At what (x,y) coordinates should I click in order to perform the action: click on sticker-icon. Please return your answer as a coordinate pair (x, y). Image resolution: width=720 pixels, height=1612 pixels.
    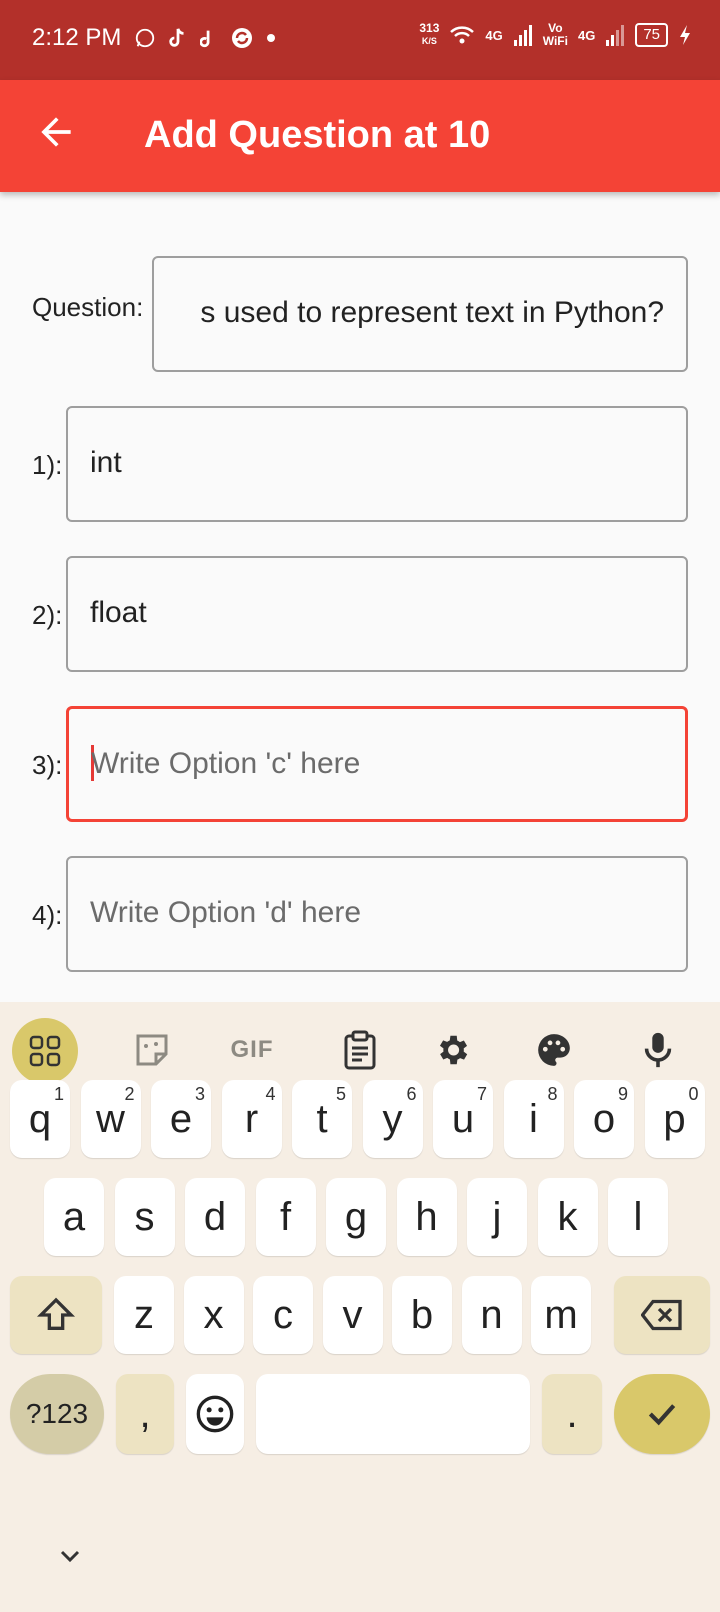
    Looking at the image, I should click on (152, 1050).